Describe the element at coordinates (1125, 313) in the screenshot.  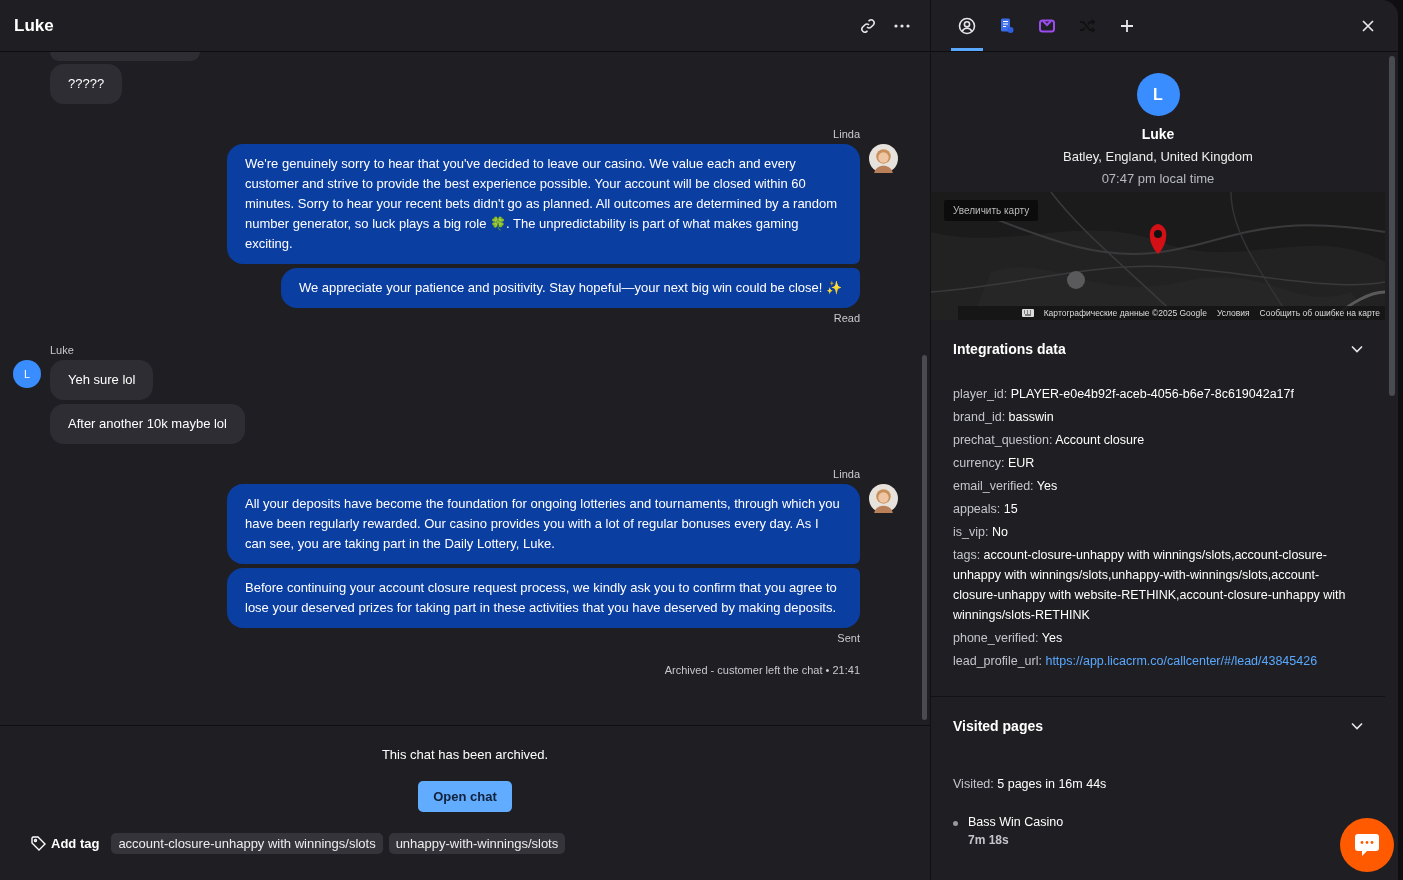
I see `map-attribution: Картографические данные ©2025 Google` at that location.